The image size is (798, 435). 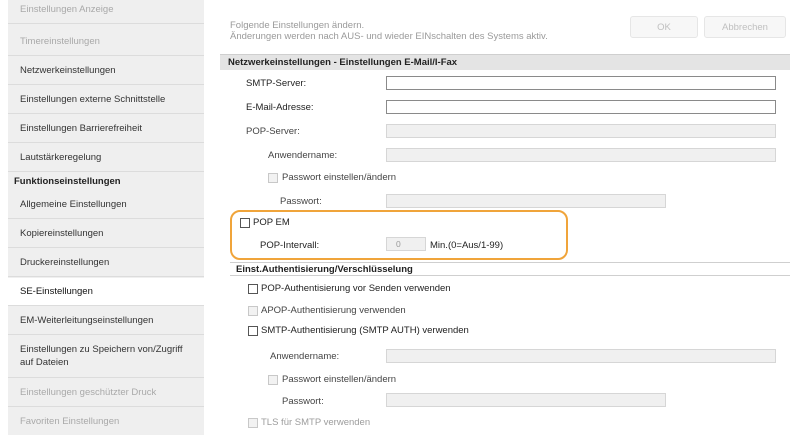 What do you see at coordinates (303, 401) in the screenshot?
I see `auth-password-label: Passwort:` at bounding box center [303, 401].